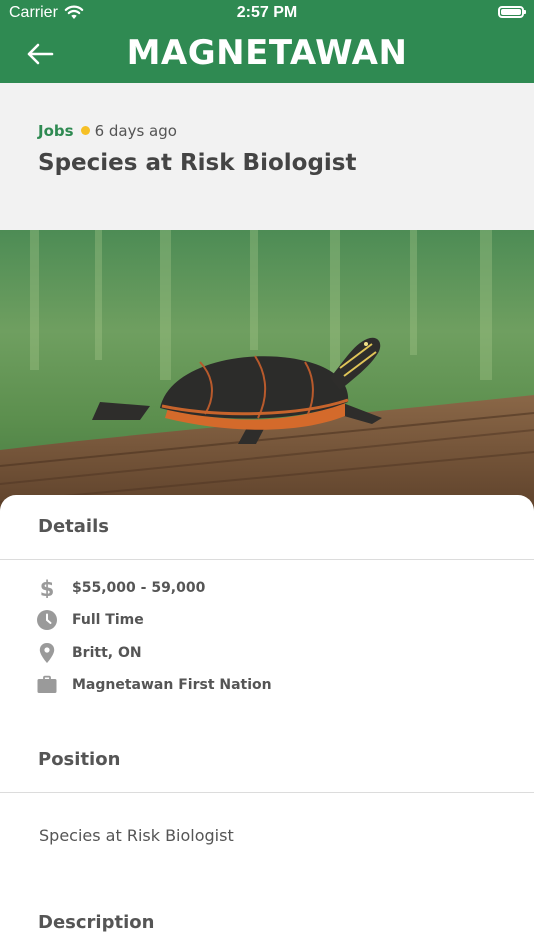 The image size is (534, 950). Describe the element at coordinates (79, 759) in the screenshot. I see `position-heading: Position` at that location.